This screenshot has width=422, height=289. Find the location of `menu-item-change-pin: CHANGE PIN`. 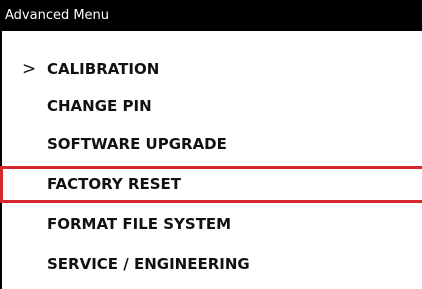

menu-item-change-pin: CHANGE PIN is located at coordinates (211, 106).